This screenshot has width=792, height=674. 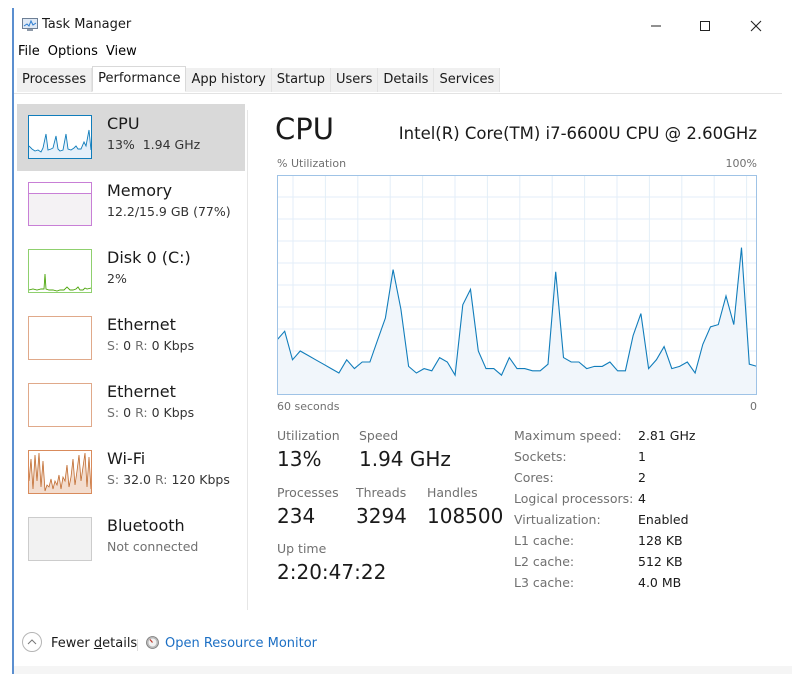 I want to click on menu-file: File, so click(x=29, y=54).